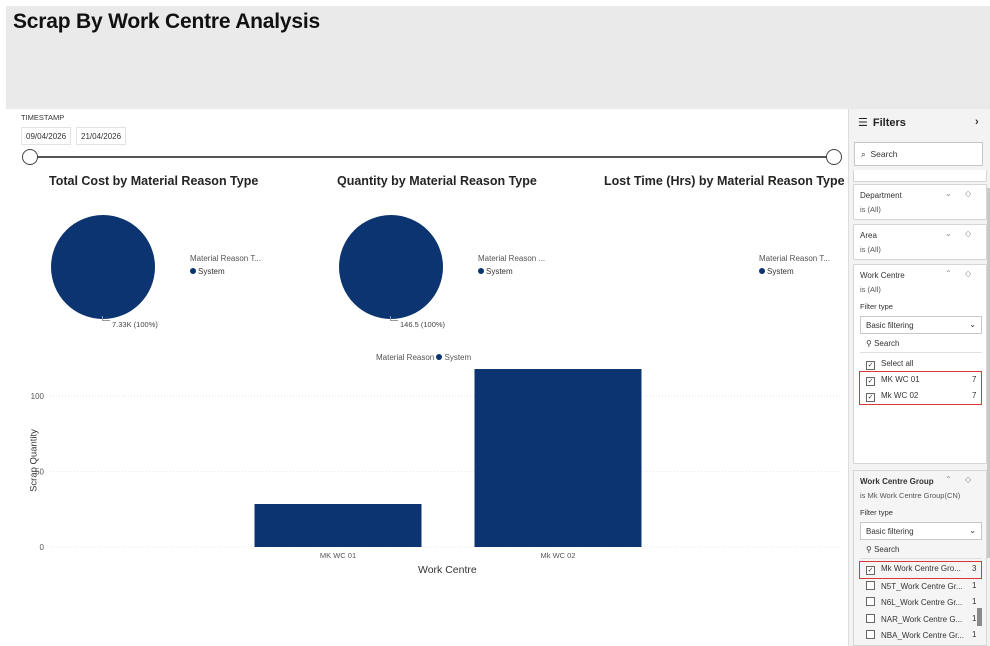 This screenshot has width=990, height=646. What do you see at coordinates (881, 195) in the screenshot?
I see `filter-card-title: Department` at bounding box center [881, 195].